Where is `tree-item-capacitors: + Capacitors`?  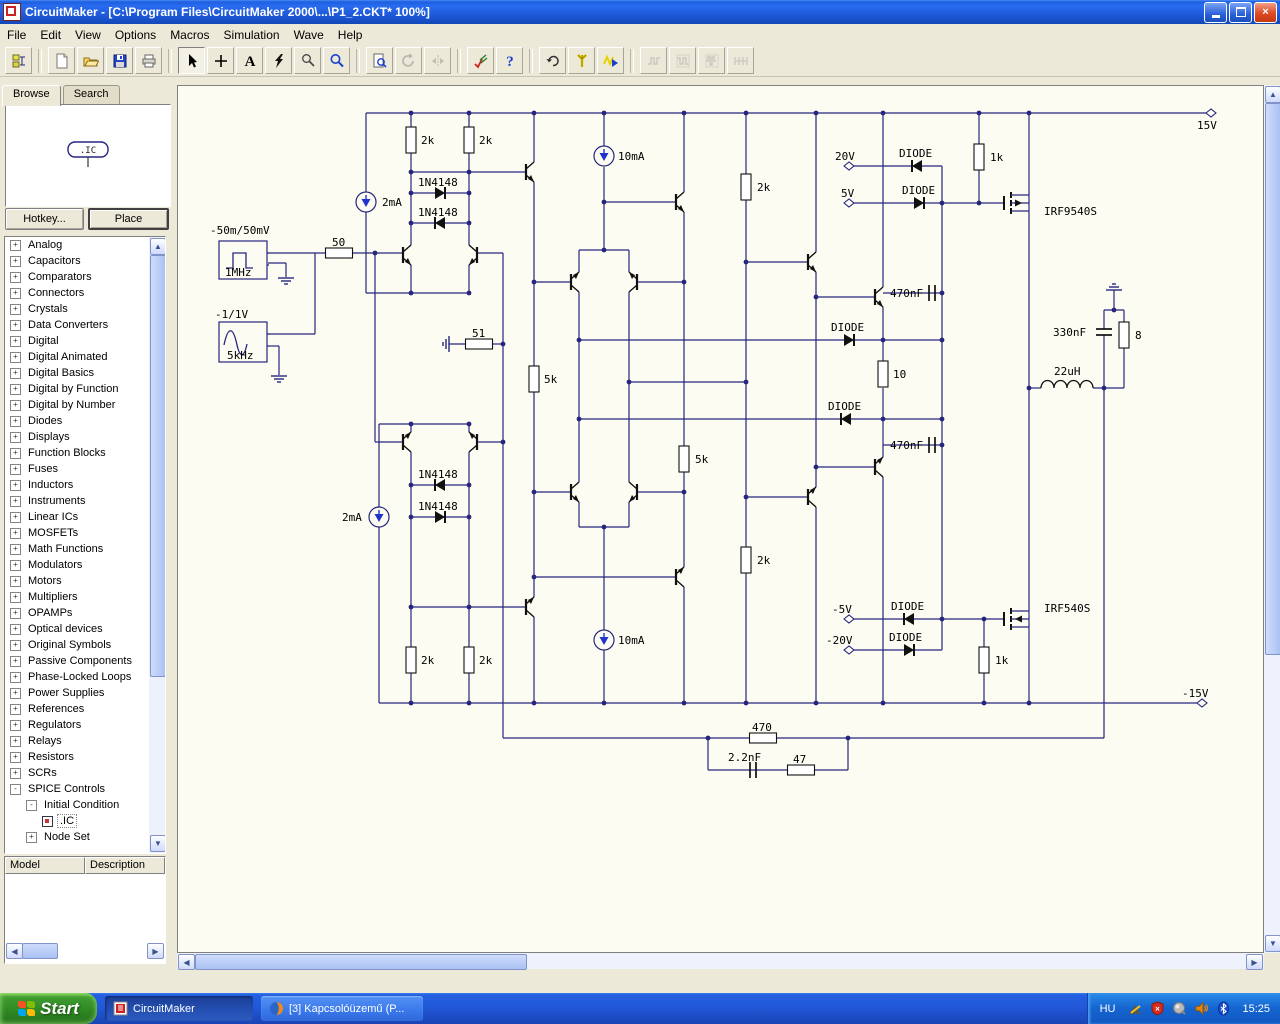
tree-item-capacitors: + Capacitors is located at coordinates (85, 261).